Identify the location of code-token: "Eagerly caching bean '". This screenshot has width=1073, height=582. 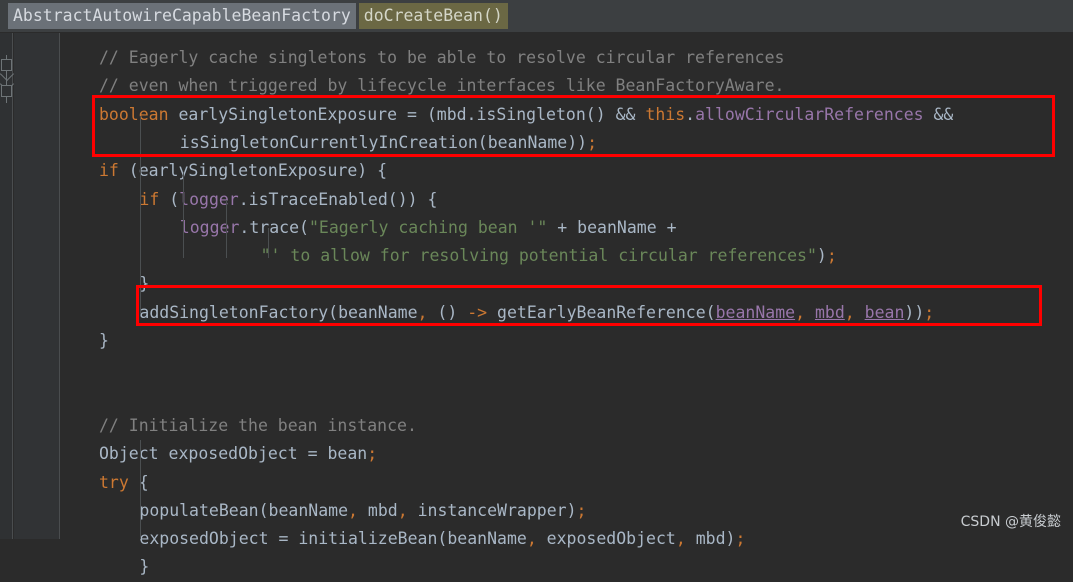
(428, 227).